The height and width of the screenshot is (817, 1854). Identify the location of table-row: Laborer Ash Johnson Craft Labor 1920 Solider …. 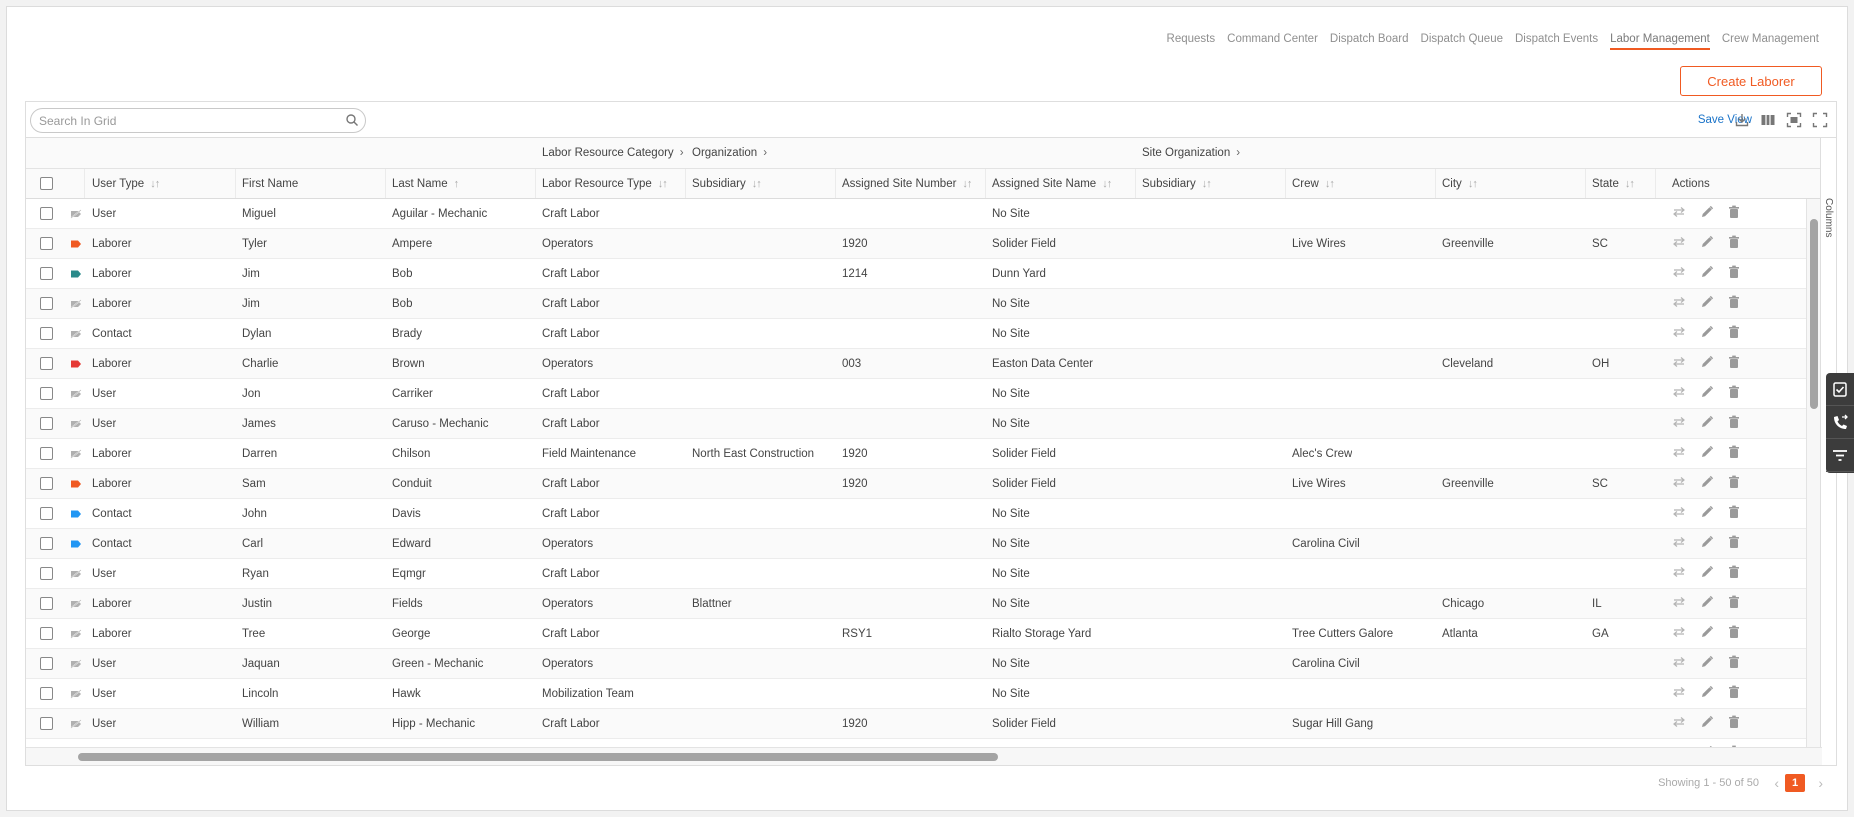
(924, 743).